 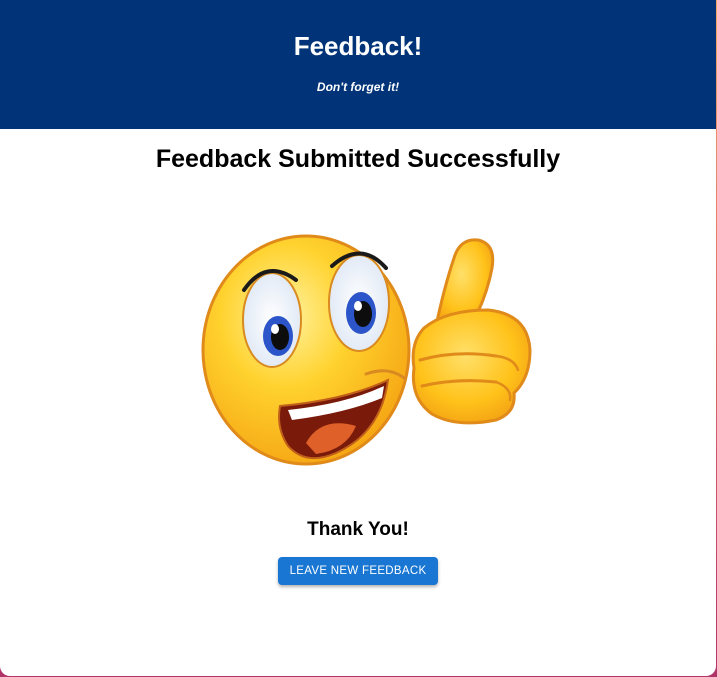 I want to click on thank-you-message: Thank You!, so click(x=358, y=529).